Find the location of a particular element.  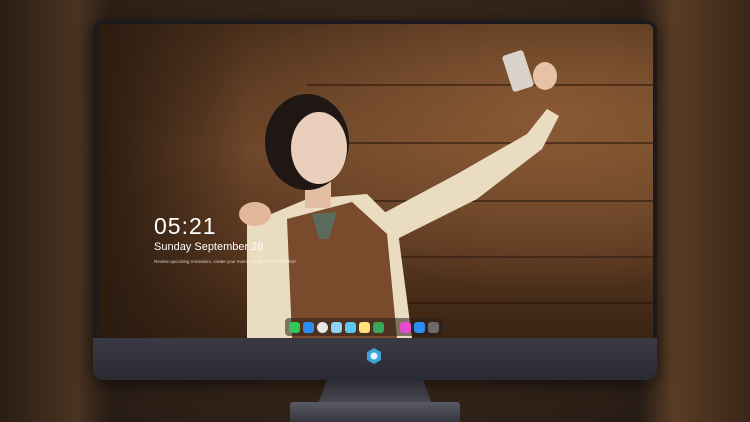

facetime-icon is located at coordinates (378, 327).